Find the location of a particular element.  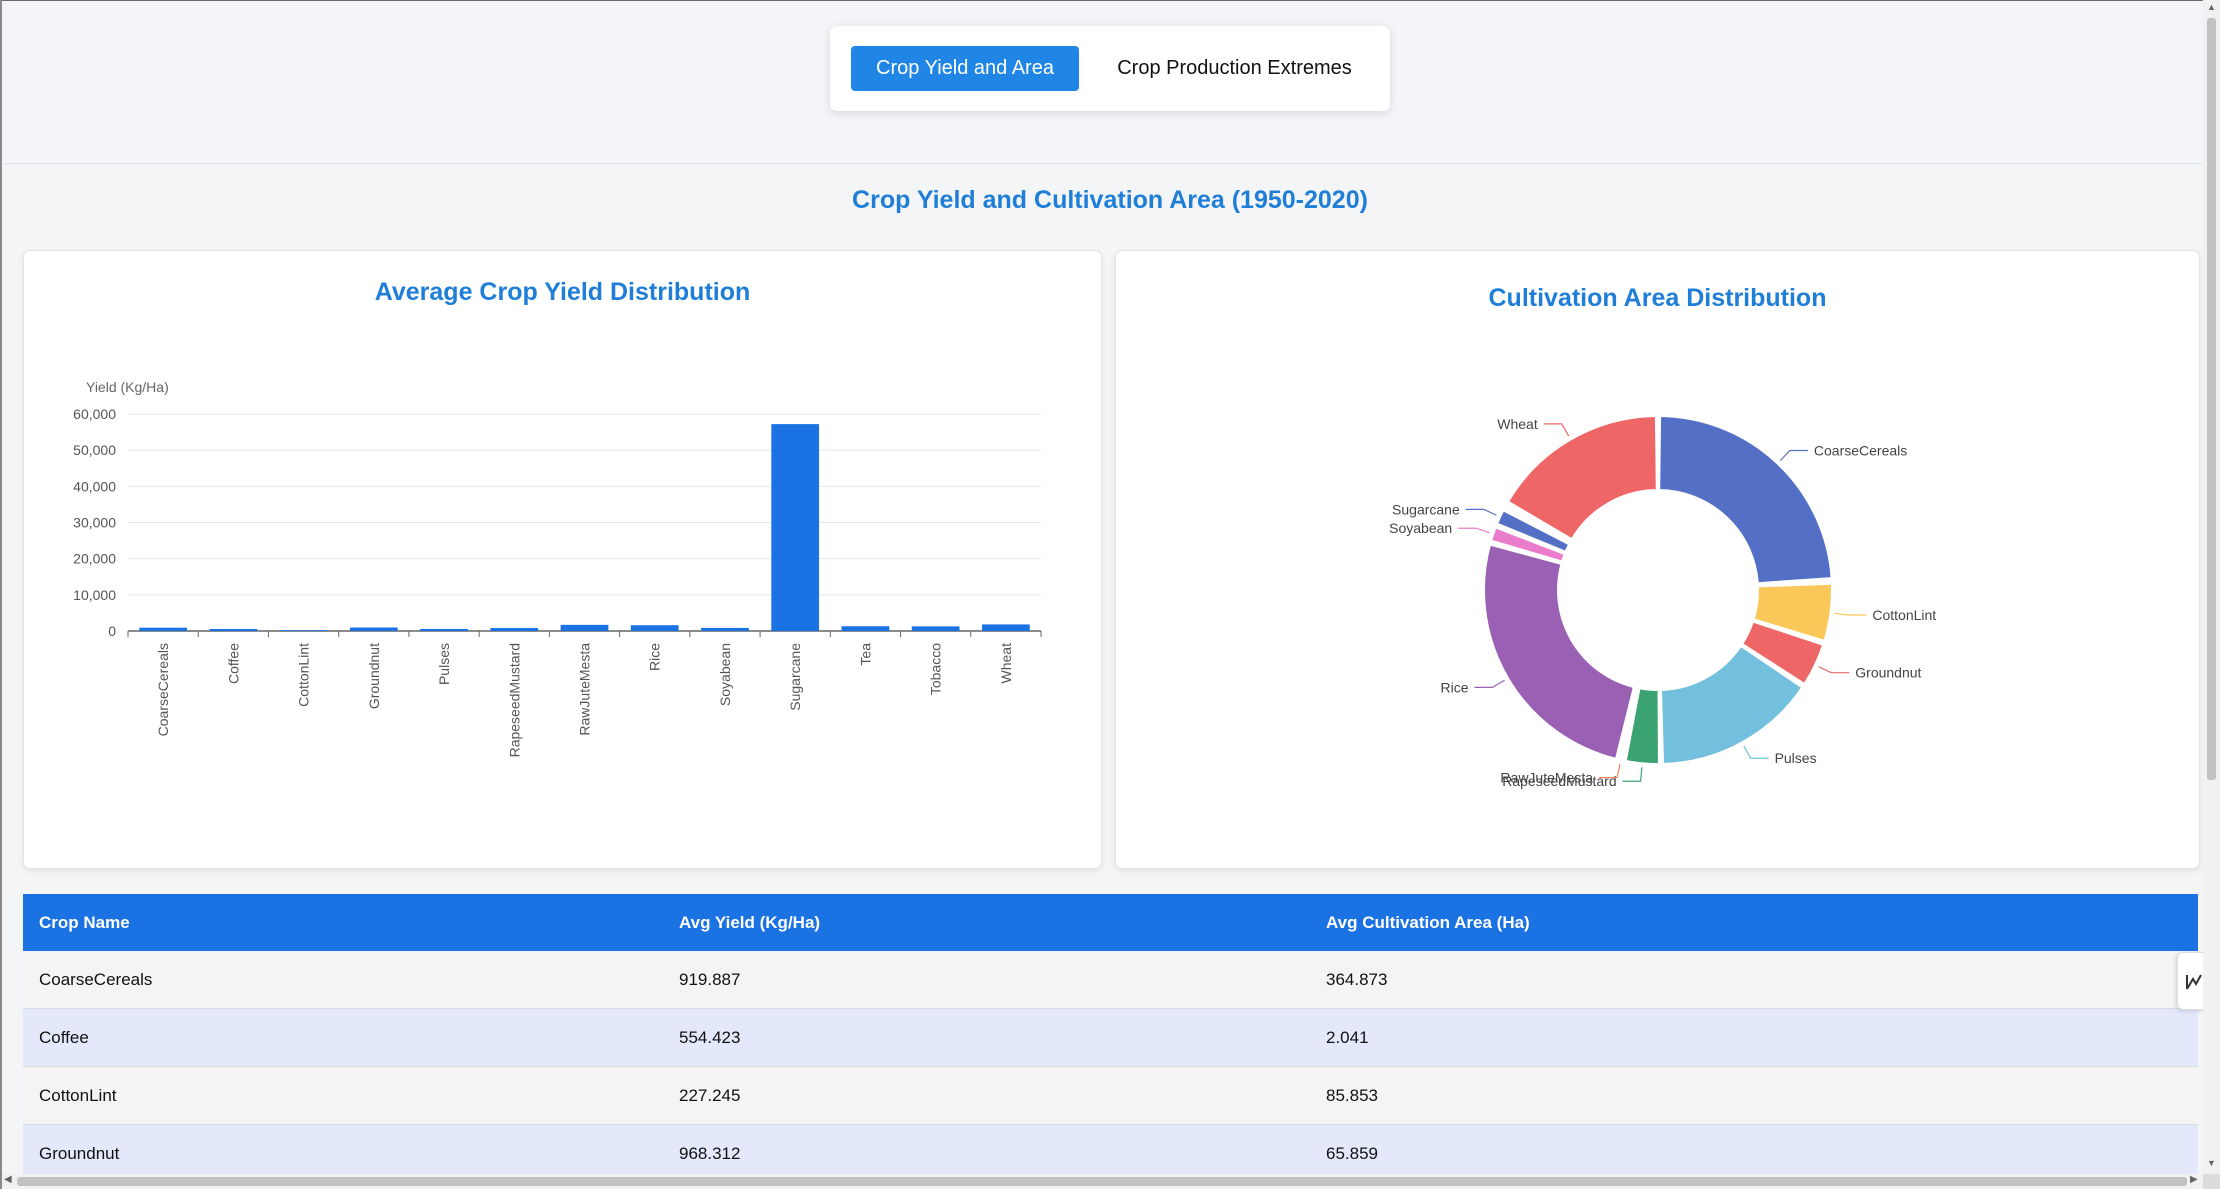

header-avg-yield: Avg Yield (Kg/Ha) is located at coordinates (749, 922).